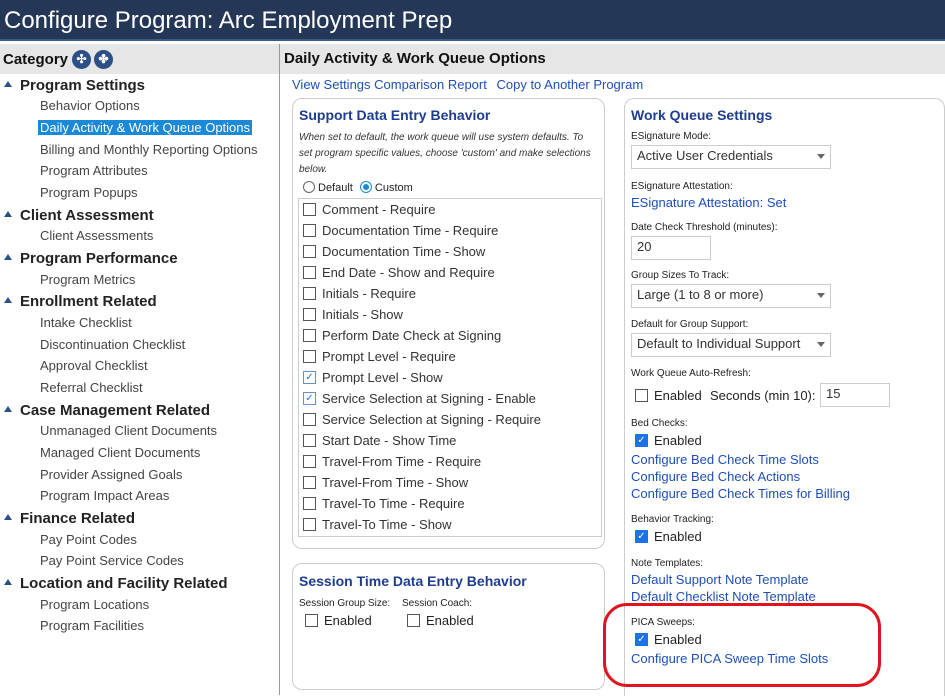 The image size is (945, 696). I want to click on option-travel-from-require: Travel-From Time - Require, so click(450, 461).